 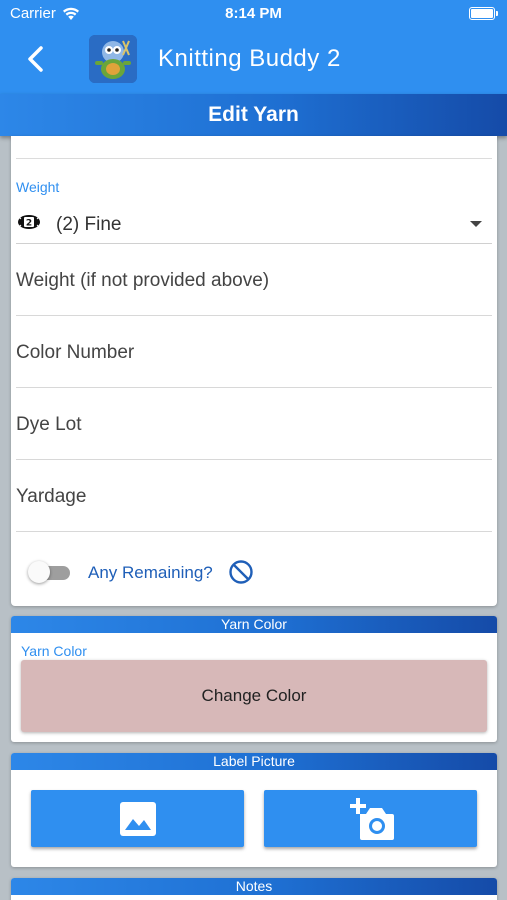 What do you see at coordinates (39, 572) in the screenshot?
I see `toggle-thumb` at bounding box center [39, 572].